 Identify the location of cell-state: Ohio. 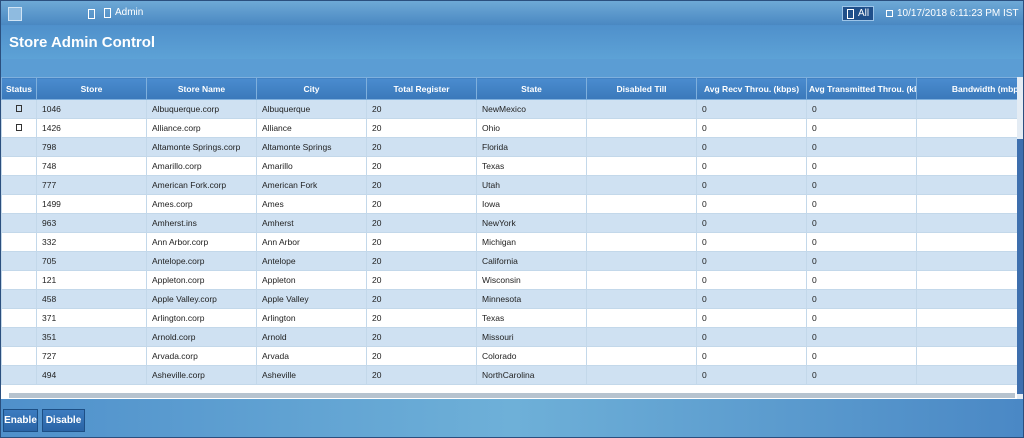
(531, 128).